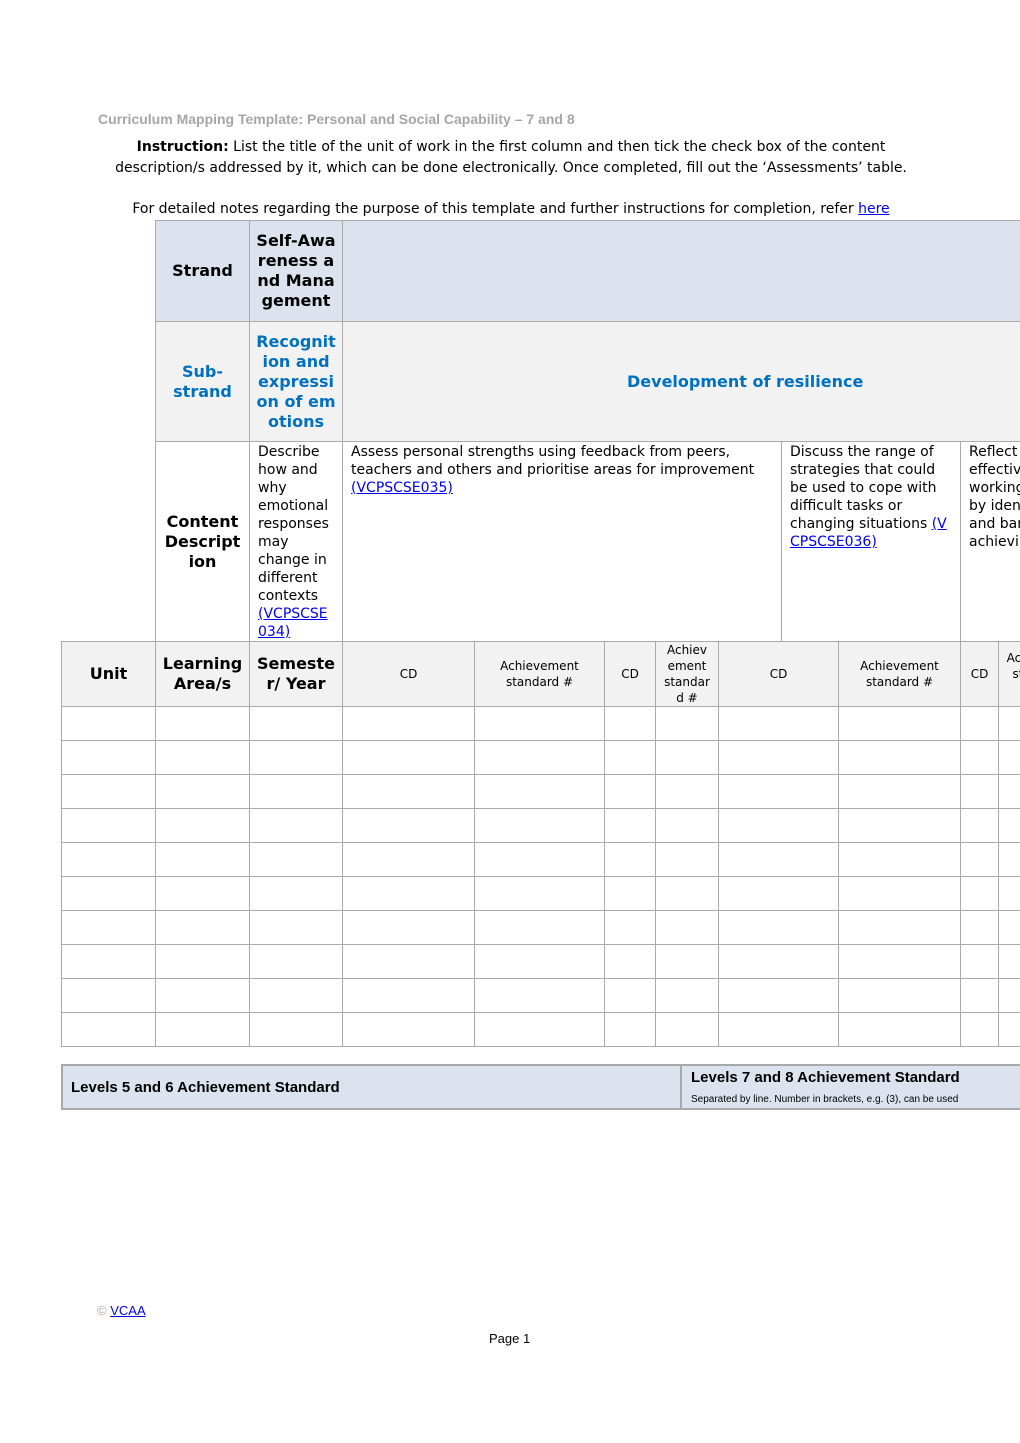 The height and width of the screenshot is (1443, 1020). I want to click on vcaa-link: VCAA, so click(127, 1310).